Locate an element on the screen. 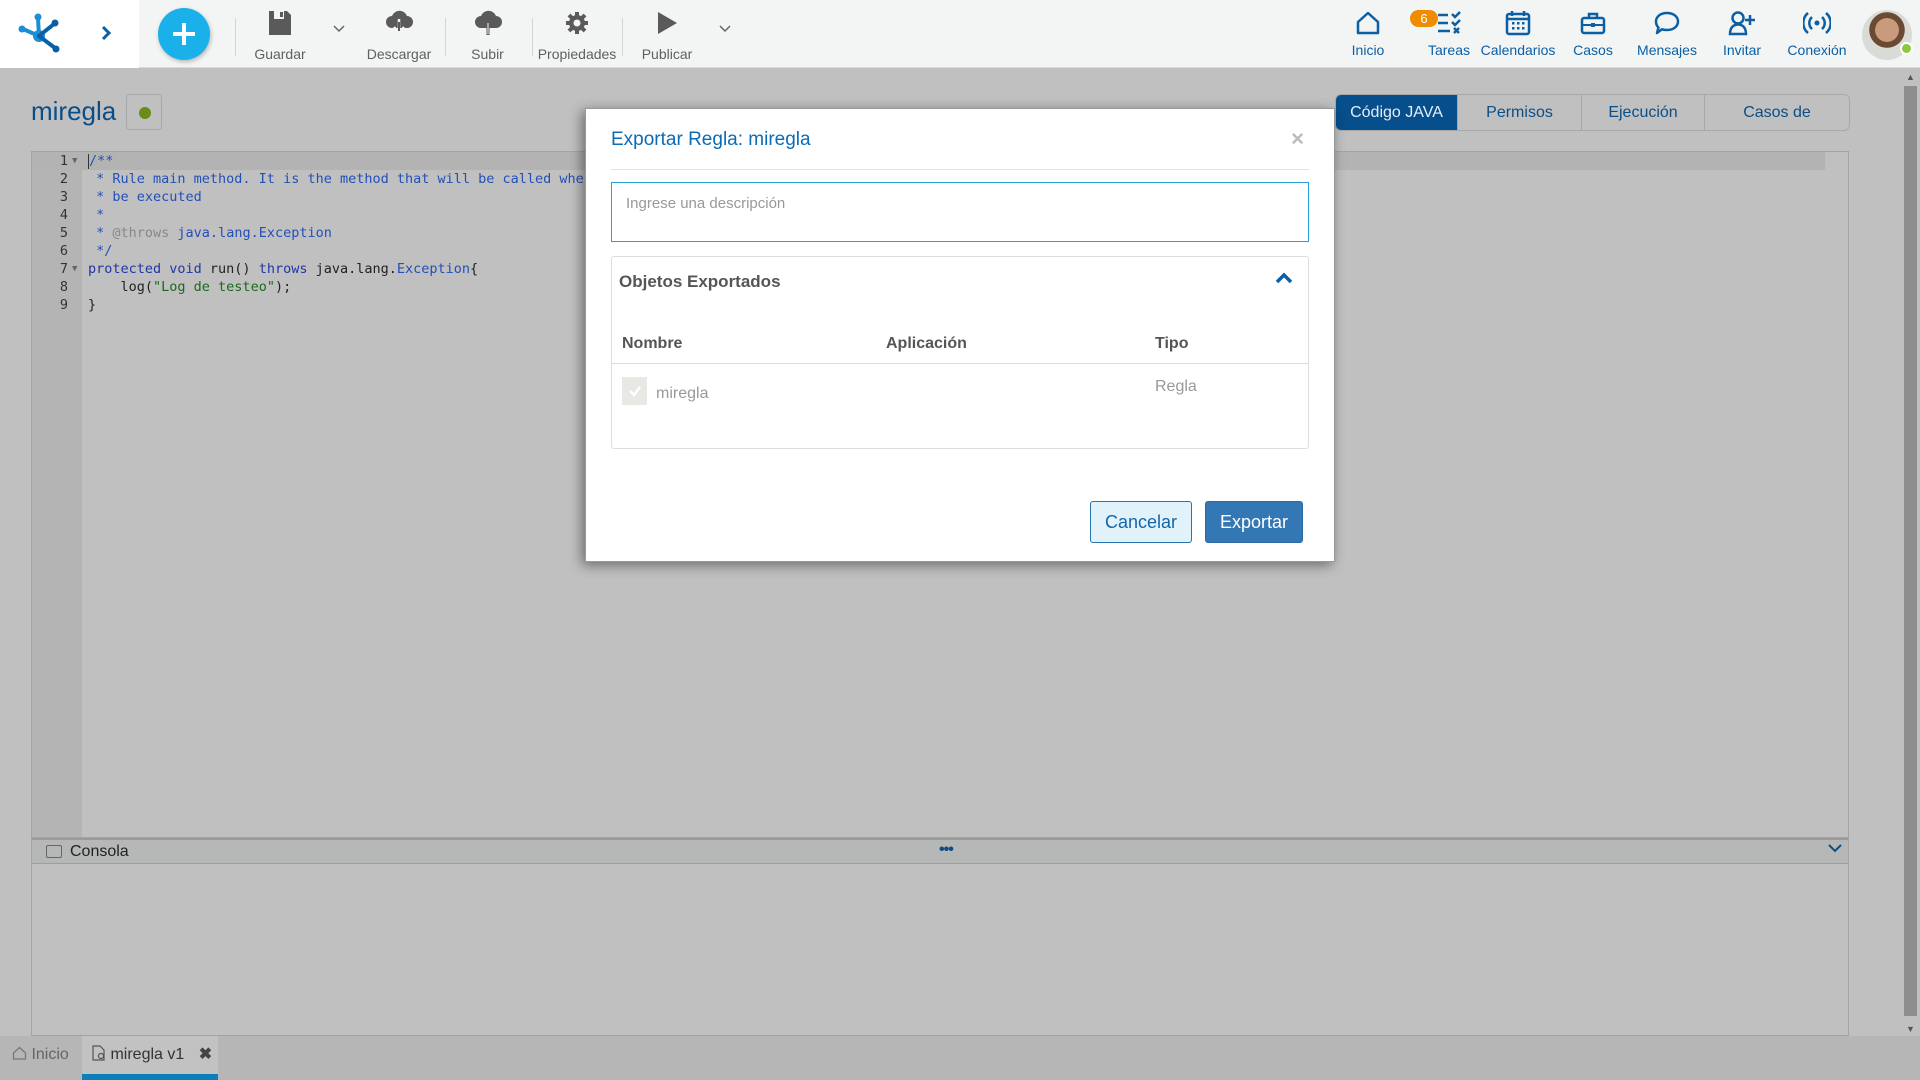 The image size is (1920, 1080). chevron-down-icon is located at coordinates (339, 29).